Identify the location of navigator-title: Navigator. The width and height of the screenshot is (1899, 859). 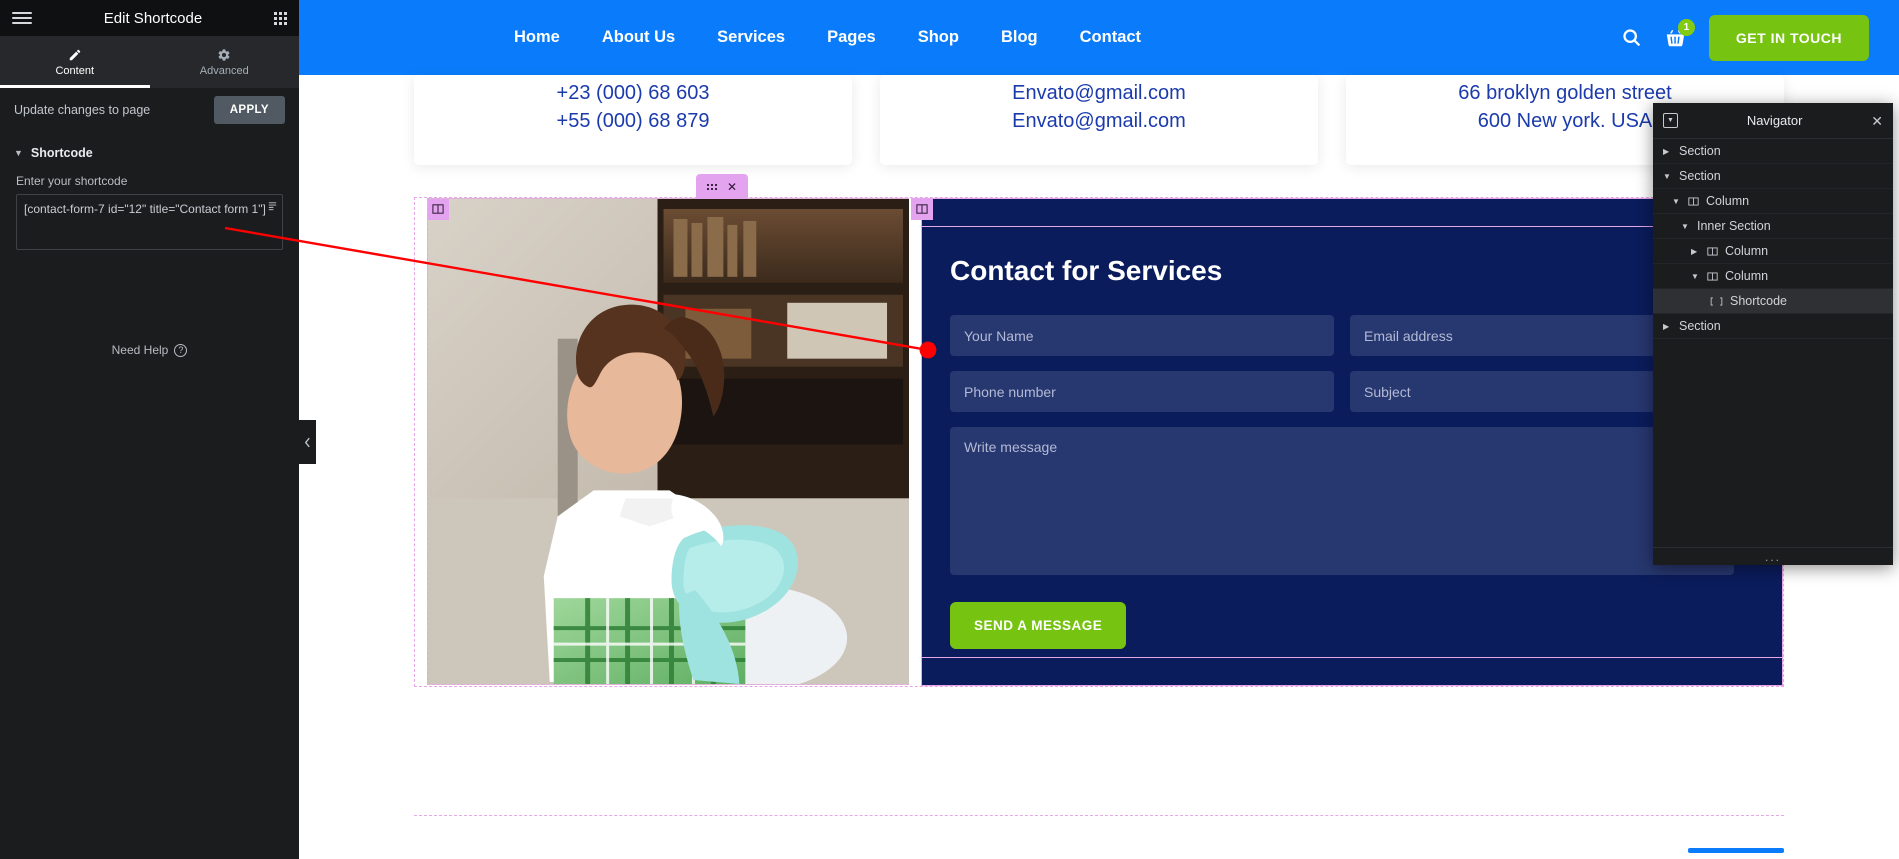
(1774, 120).